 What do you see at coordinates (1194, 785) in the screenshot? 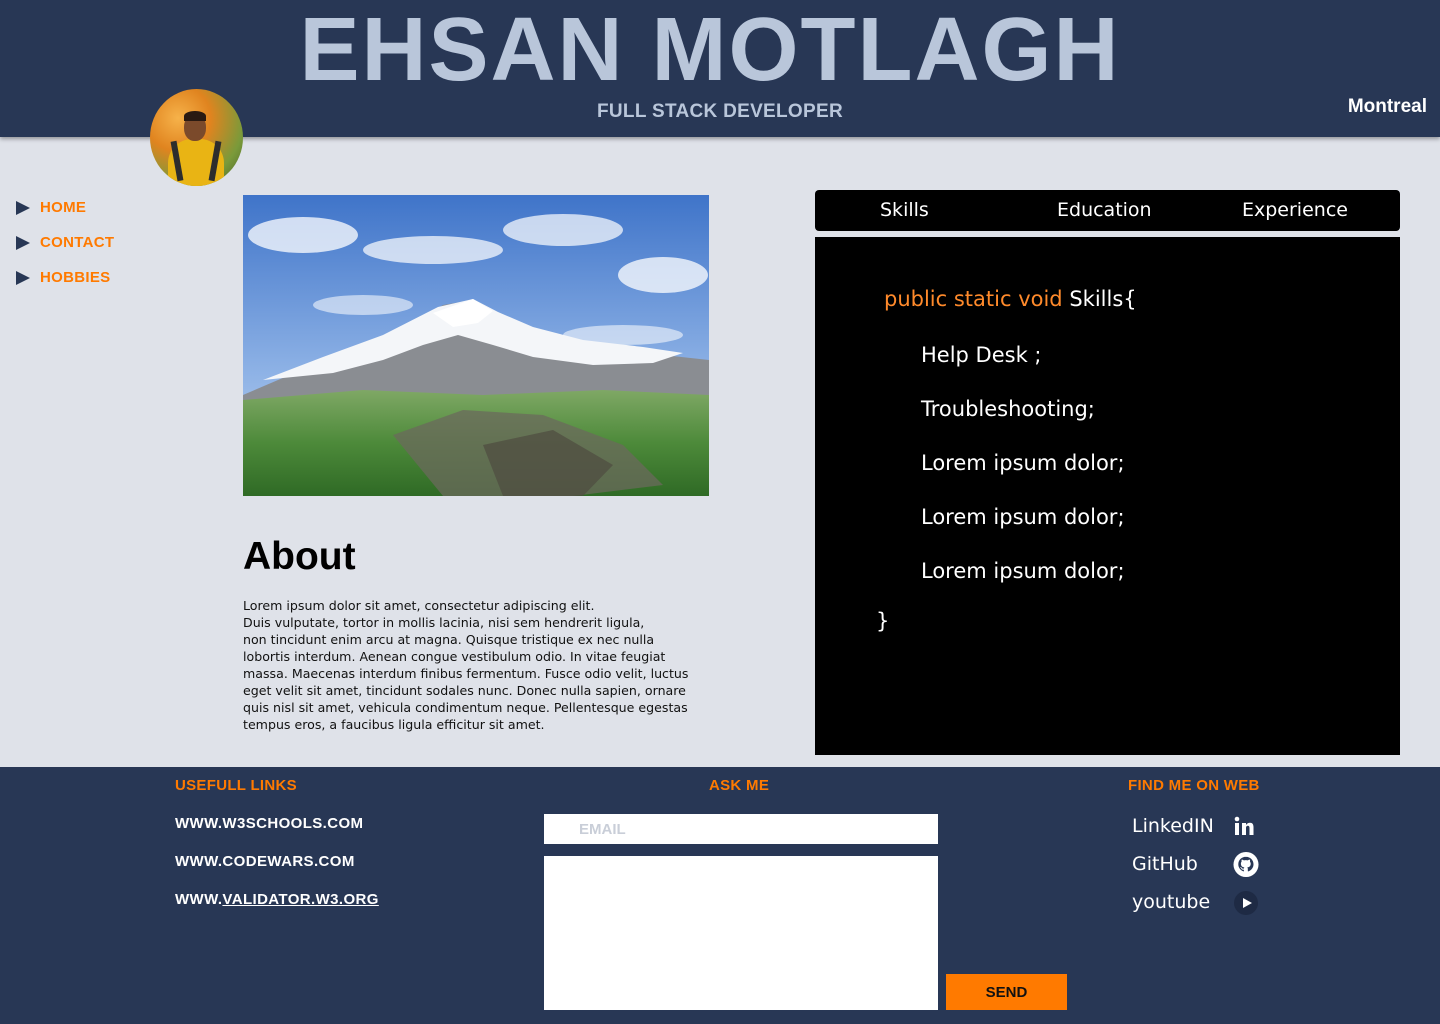
I see `find-me-heading: FIND ME ON WEB` at bounding box center [1194, 785].